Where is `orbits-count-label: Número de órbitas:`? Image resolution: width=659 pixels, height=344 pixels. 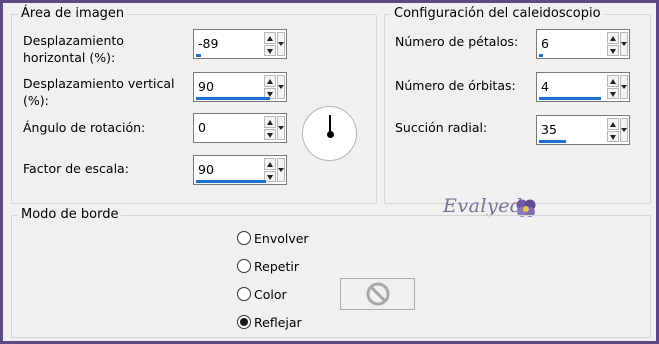 orbits-count-label: Número de órbitas: is located at coordinates (455, 85).